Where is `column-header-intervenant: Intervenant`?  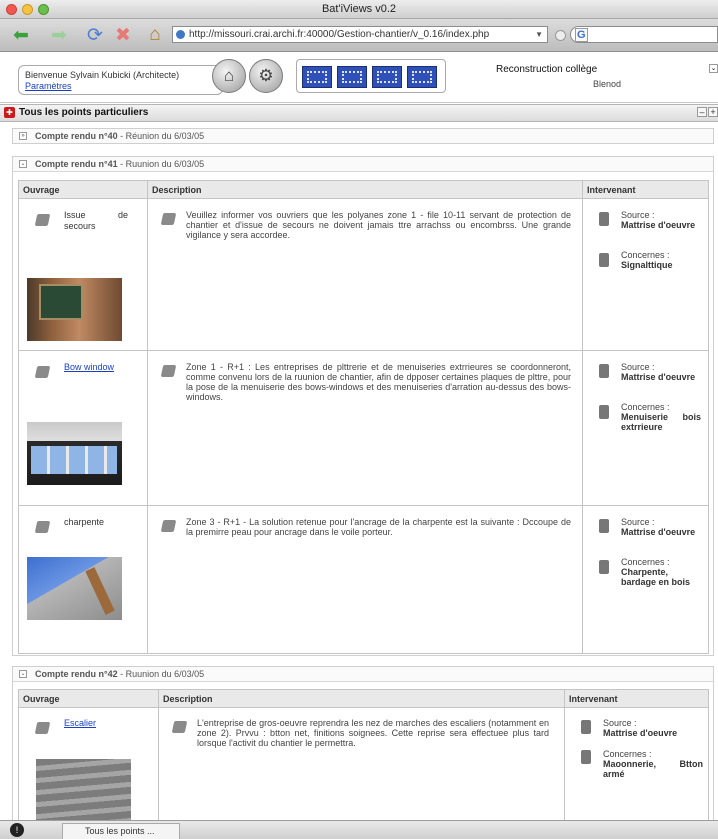 column-header-intervenant: Intervenant is located at coordinates (636, 698).